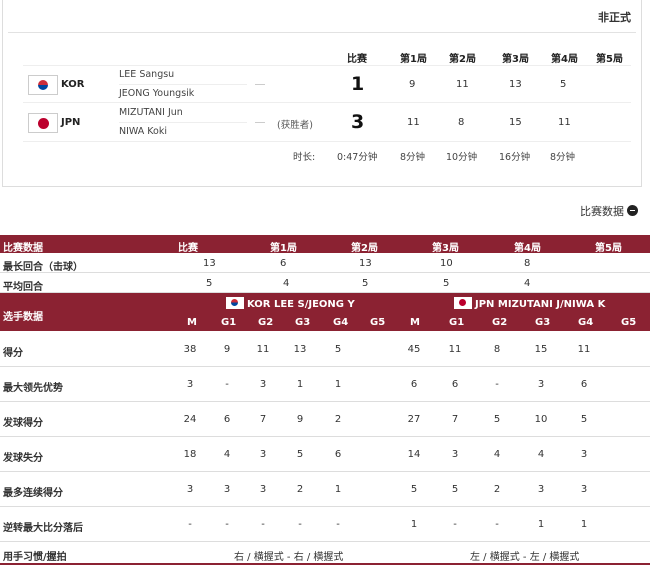 The width and height of the screenshot is (650, 565). I want to click on table-row: 逆转最大比分落后 - - - - - 1 - - 1 1, so click(325, 524).